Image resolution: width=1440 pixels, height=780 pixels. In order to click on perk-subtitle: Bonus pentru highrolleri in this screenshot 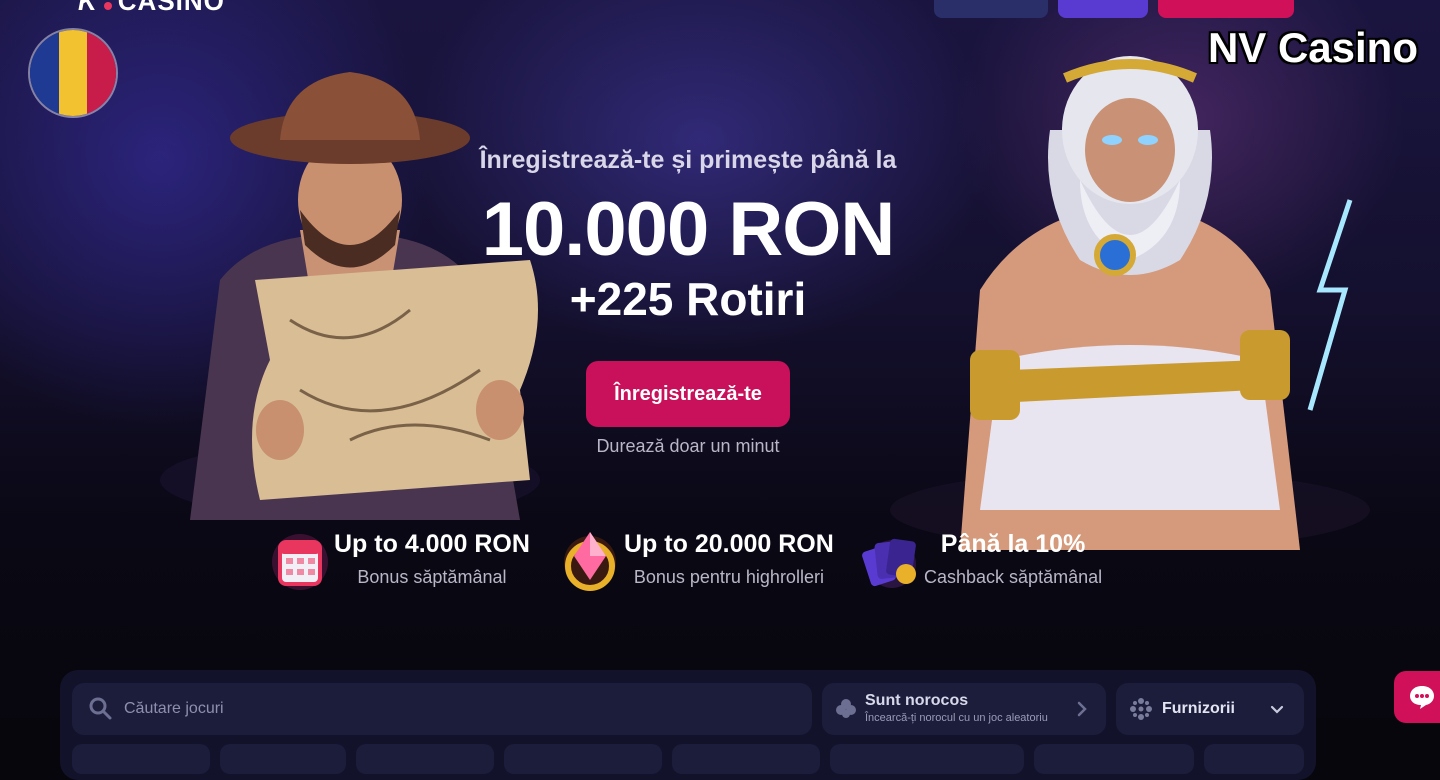, I will do `click(728, 577)`.